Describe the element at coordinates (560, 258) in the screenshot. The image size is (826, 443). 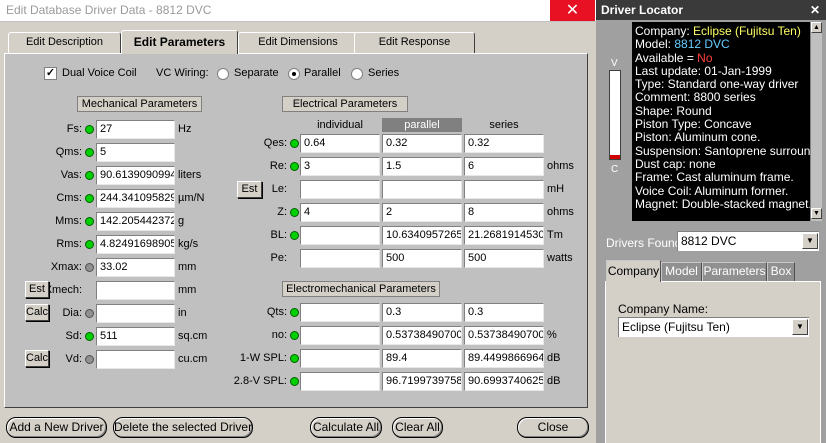
I see `elec-param-unit: watts` at that location.